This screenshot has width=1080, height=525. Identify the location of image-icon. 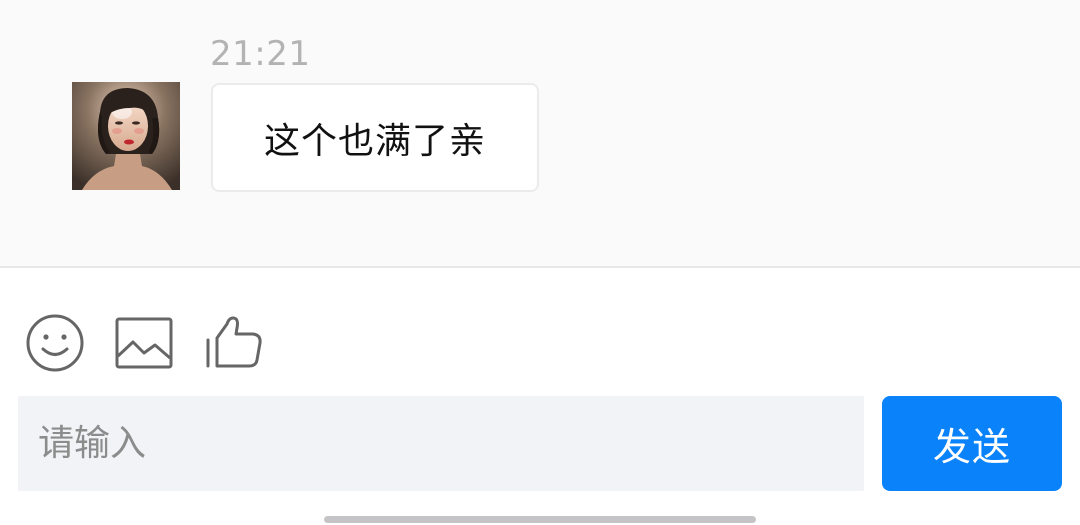
(144, 343).